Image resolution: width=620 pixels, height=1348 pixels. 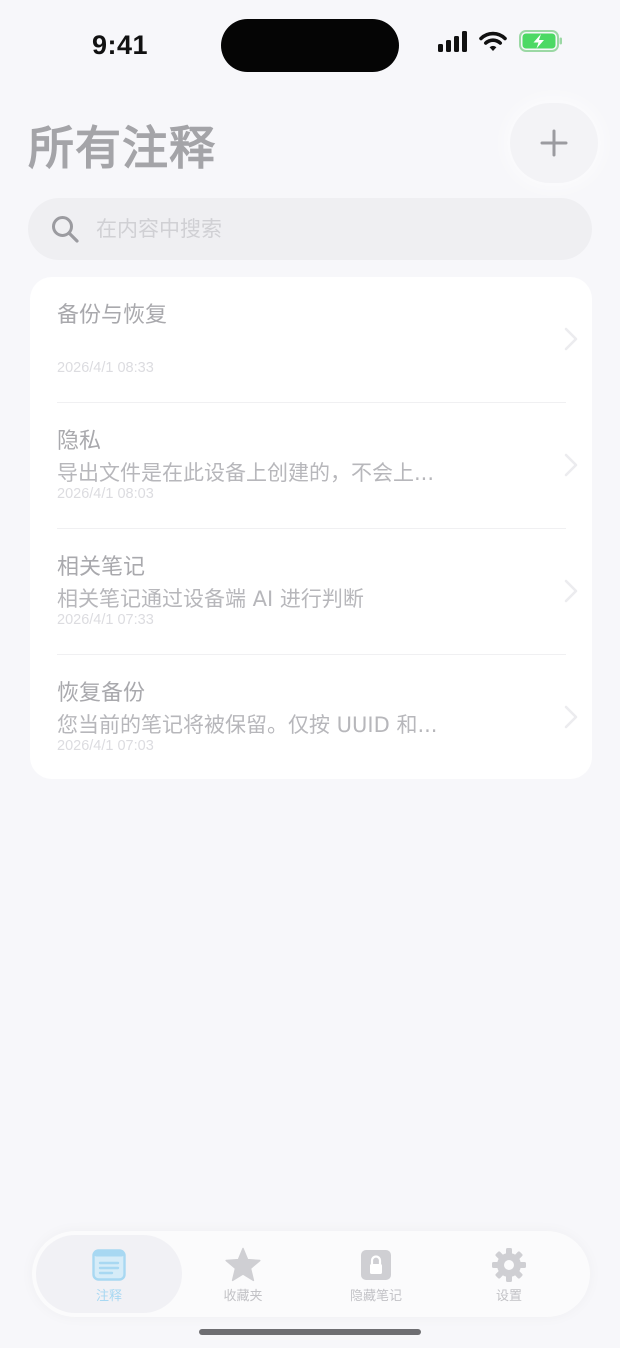 What do you see at coordinates (310, 1332) in the screenshot?
I see `home-indicator` at bounding box center [310, 1332].